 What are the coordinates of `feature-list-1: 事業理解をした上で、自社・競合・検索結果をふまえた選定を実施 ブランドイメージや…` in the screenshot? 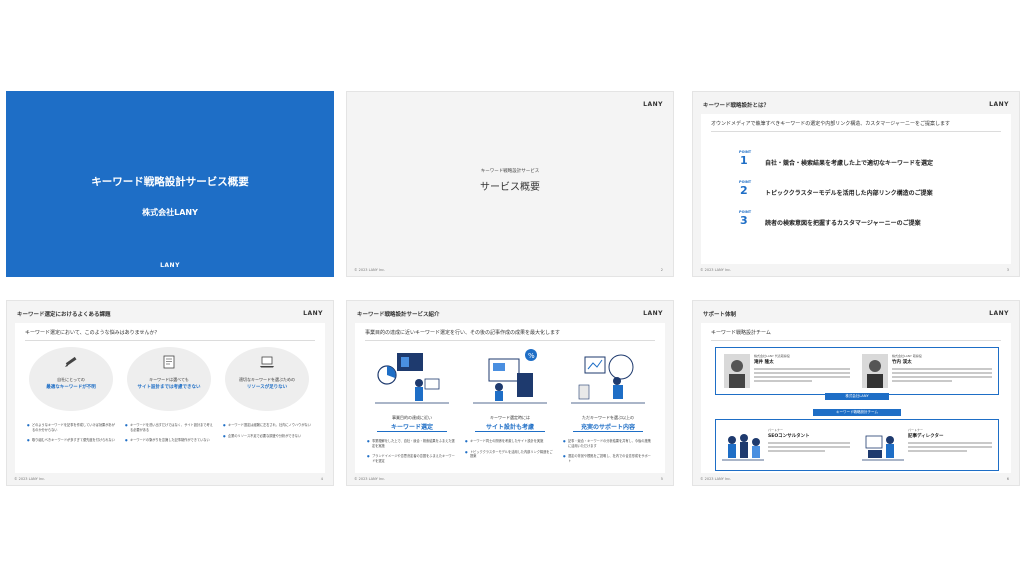 It's located at (412, 454).